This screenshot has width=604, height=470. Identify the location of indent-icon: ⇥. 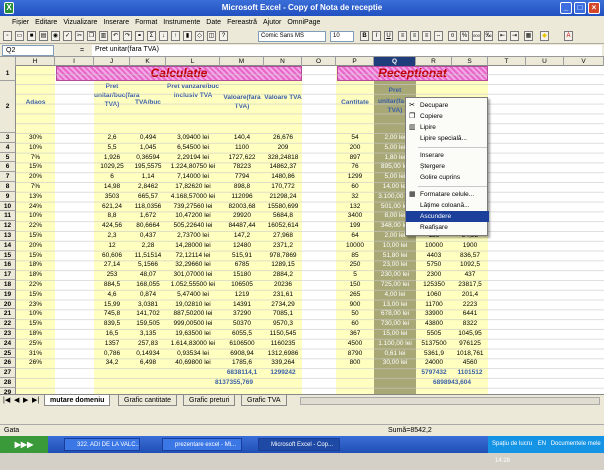
(514, 36).